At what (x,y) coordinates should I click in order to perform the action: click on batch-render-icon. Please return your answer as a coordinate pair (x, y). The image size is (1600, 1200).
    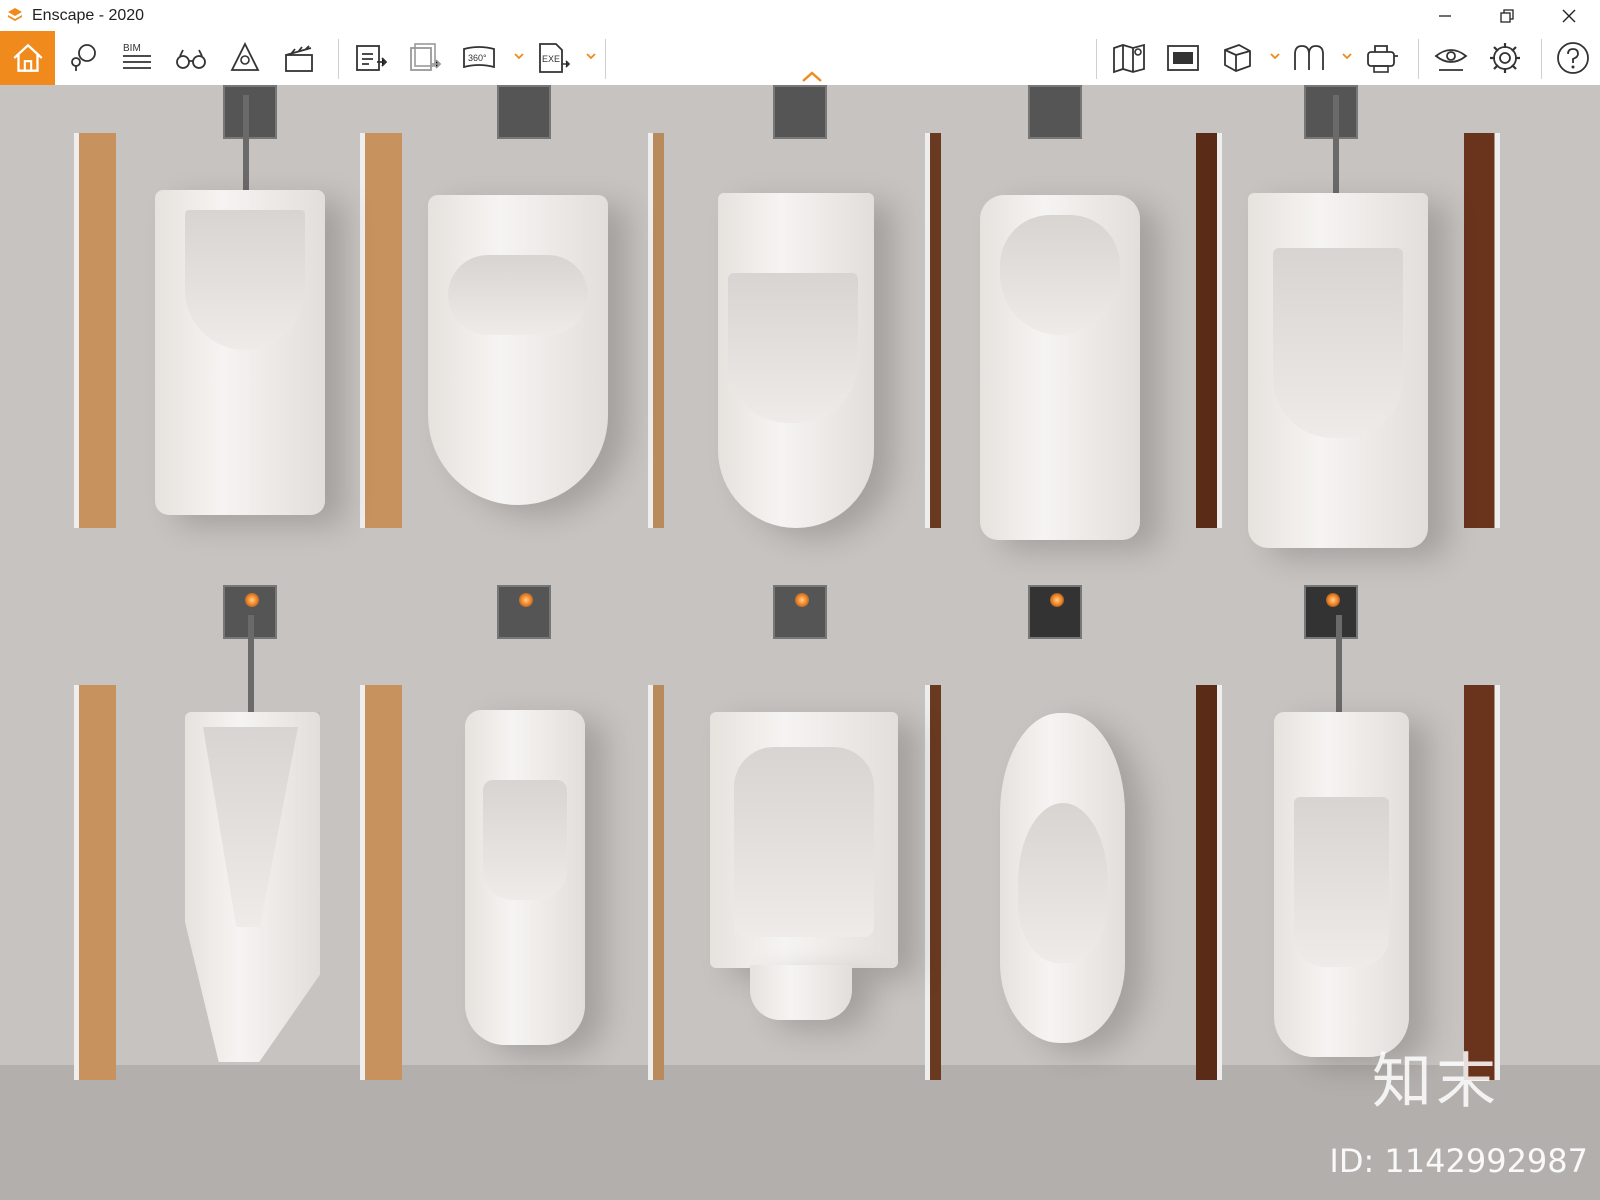
    Looking at the image, I should click on (426, 57).